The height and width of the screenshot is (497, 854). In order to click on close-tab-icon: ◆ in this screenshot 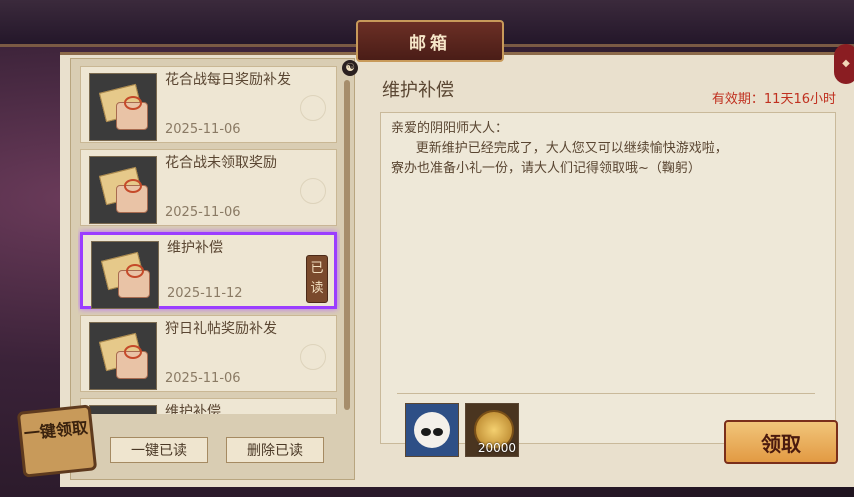, I will do `click(844, 64)`.